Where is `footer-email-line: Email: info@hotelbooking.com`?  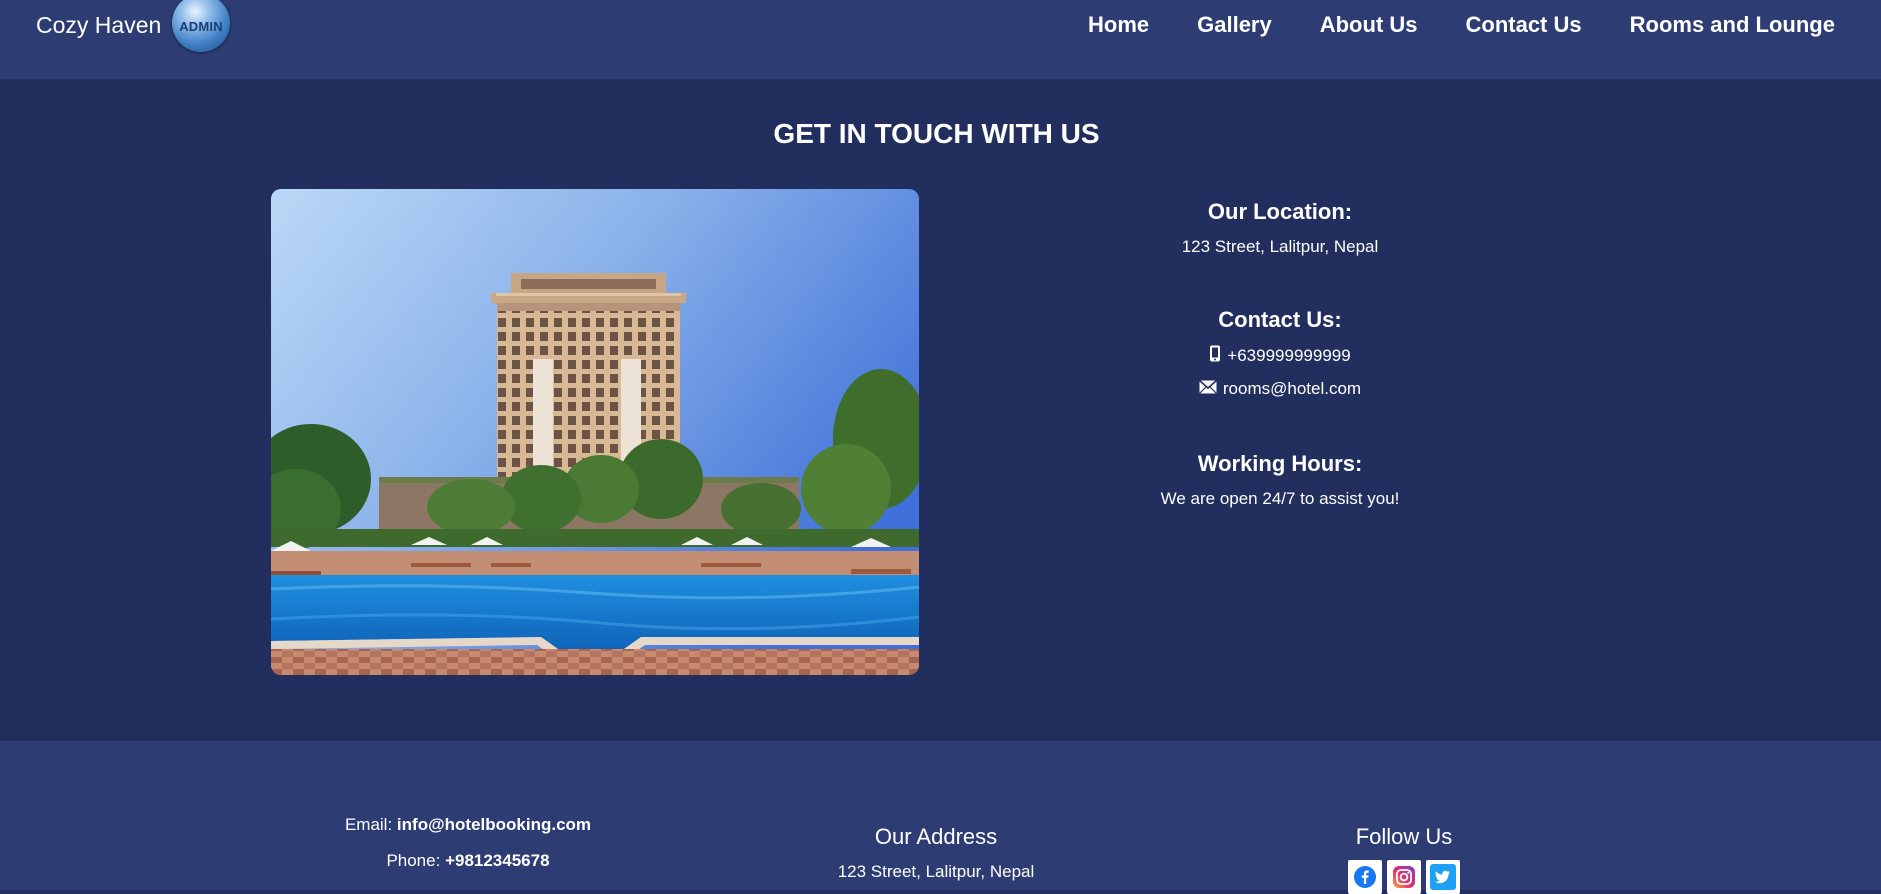 footer-email-line: Email: info@hotelbooking.com is located at coordinates (468, 825).